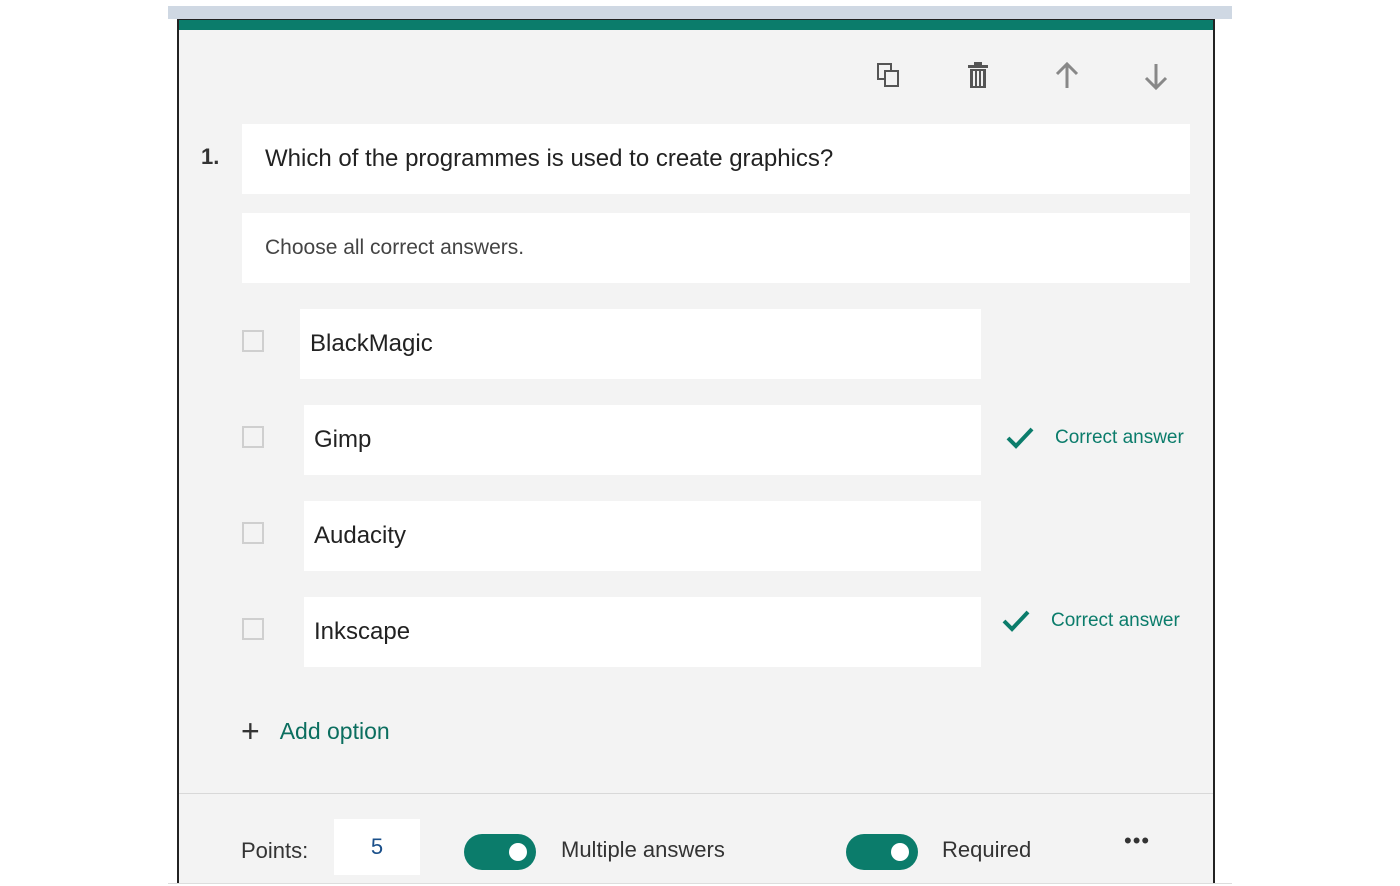 The image size is (1400, 886). I want to click on option-field: Gimp, so click(642, 440).